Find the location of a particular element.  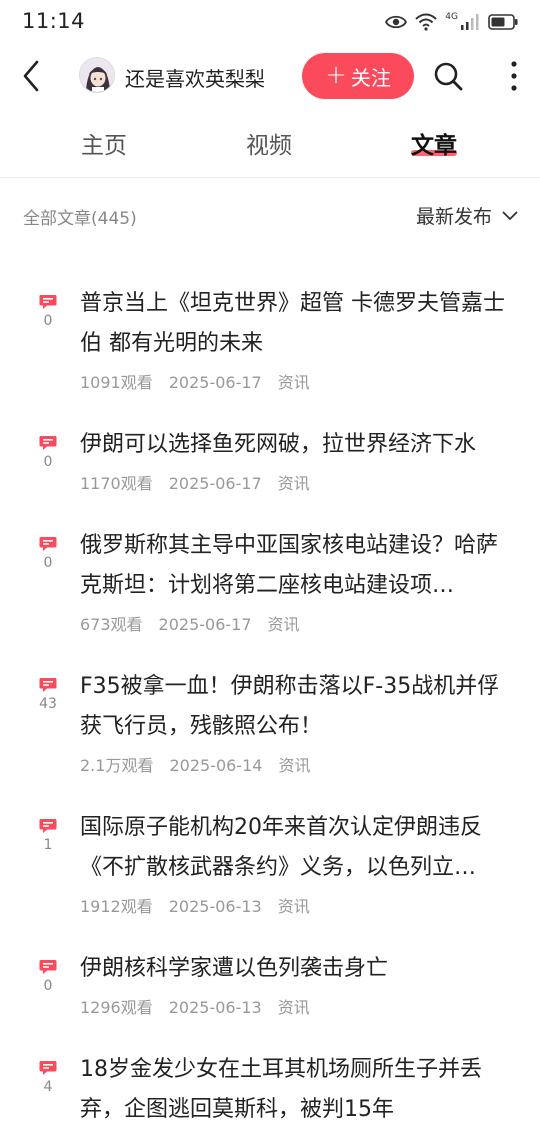

more-vertical-icon is located at coordinates (514, 76).